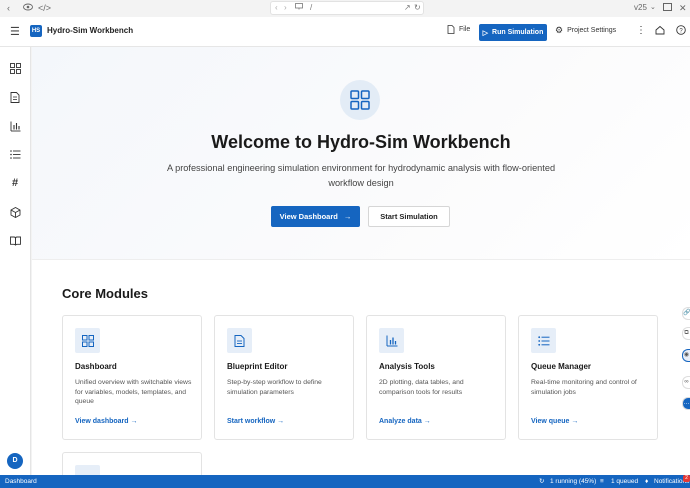 The width and height of the screenshot is (690, 488). I want to click on sidebar-item-variables: #, so click(15, 183).